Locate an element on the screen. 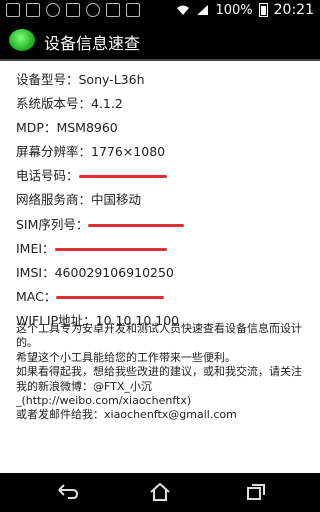 The image size is (320, 512). info-system-version: 系统版本号：4.1.2 is located at coordinates (69, 104).